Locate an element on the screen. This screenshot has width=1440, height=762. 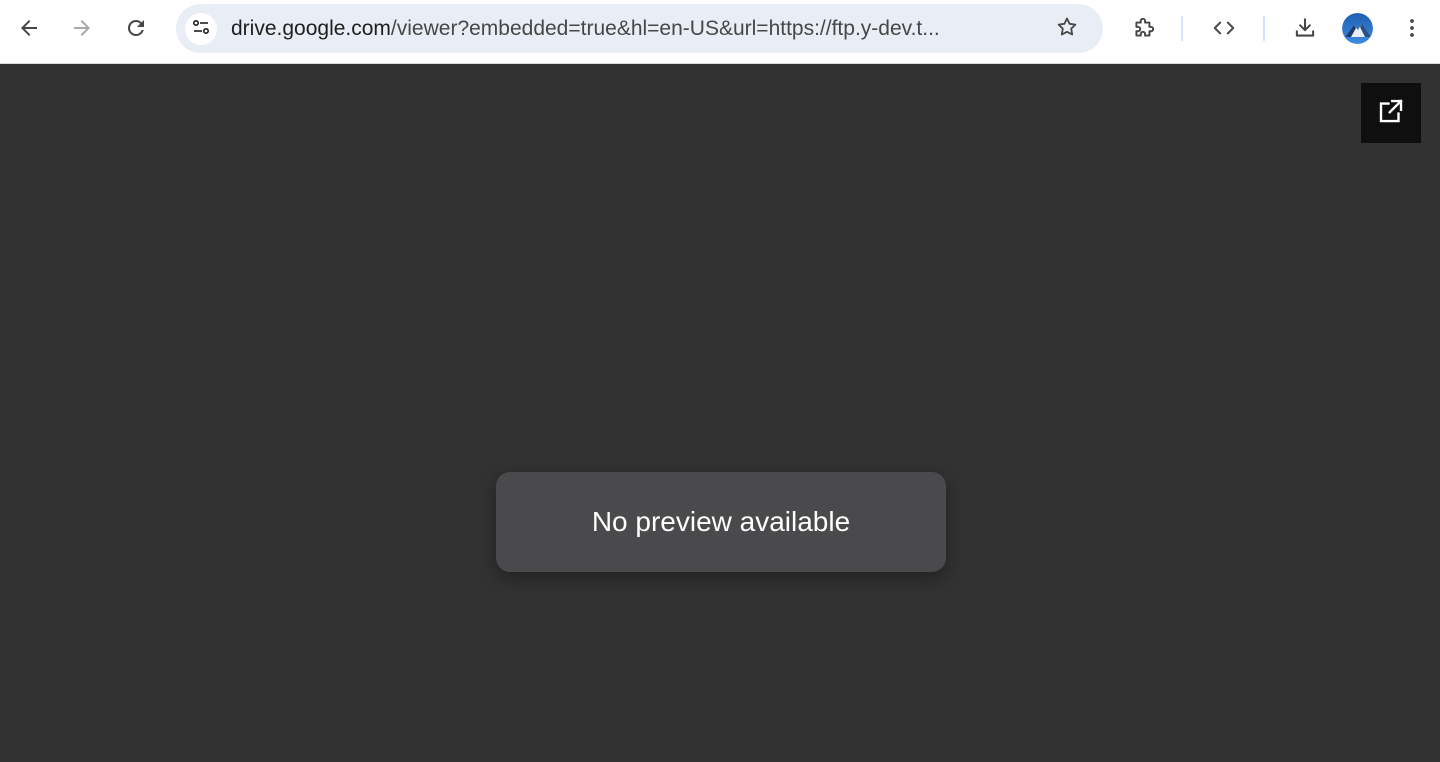
downloads-button is located at coordinates (1305, 28).